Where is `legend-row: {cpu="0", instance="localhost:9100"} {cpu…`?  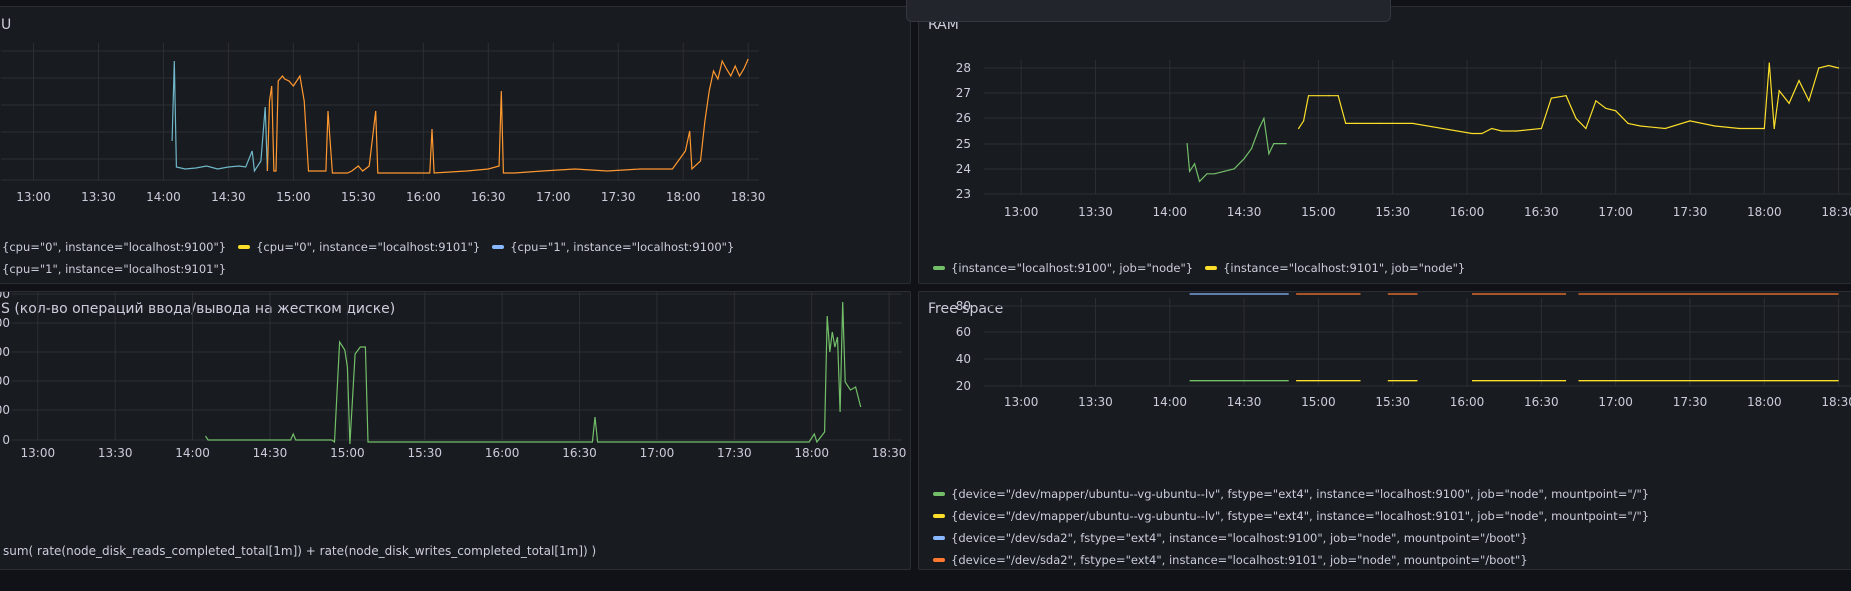 legend-row: {cpu="0", instance="localhost:9100"} {cpu… is located at coordinates (374, 247).